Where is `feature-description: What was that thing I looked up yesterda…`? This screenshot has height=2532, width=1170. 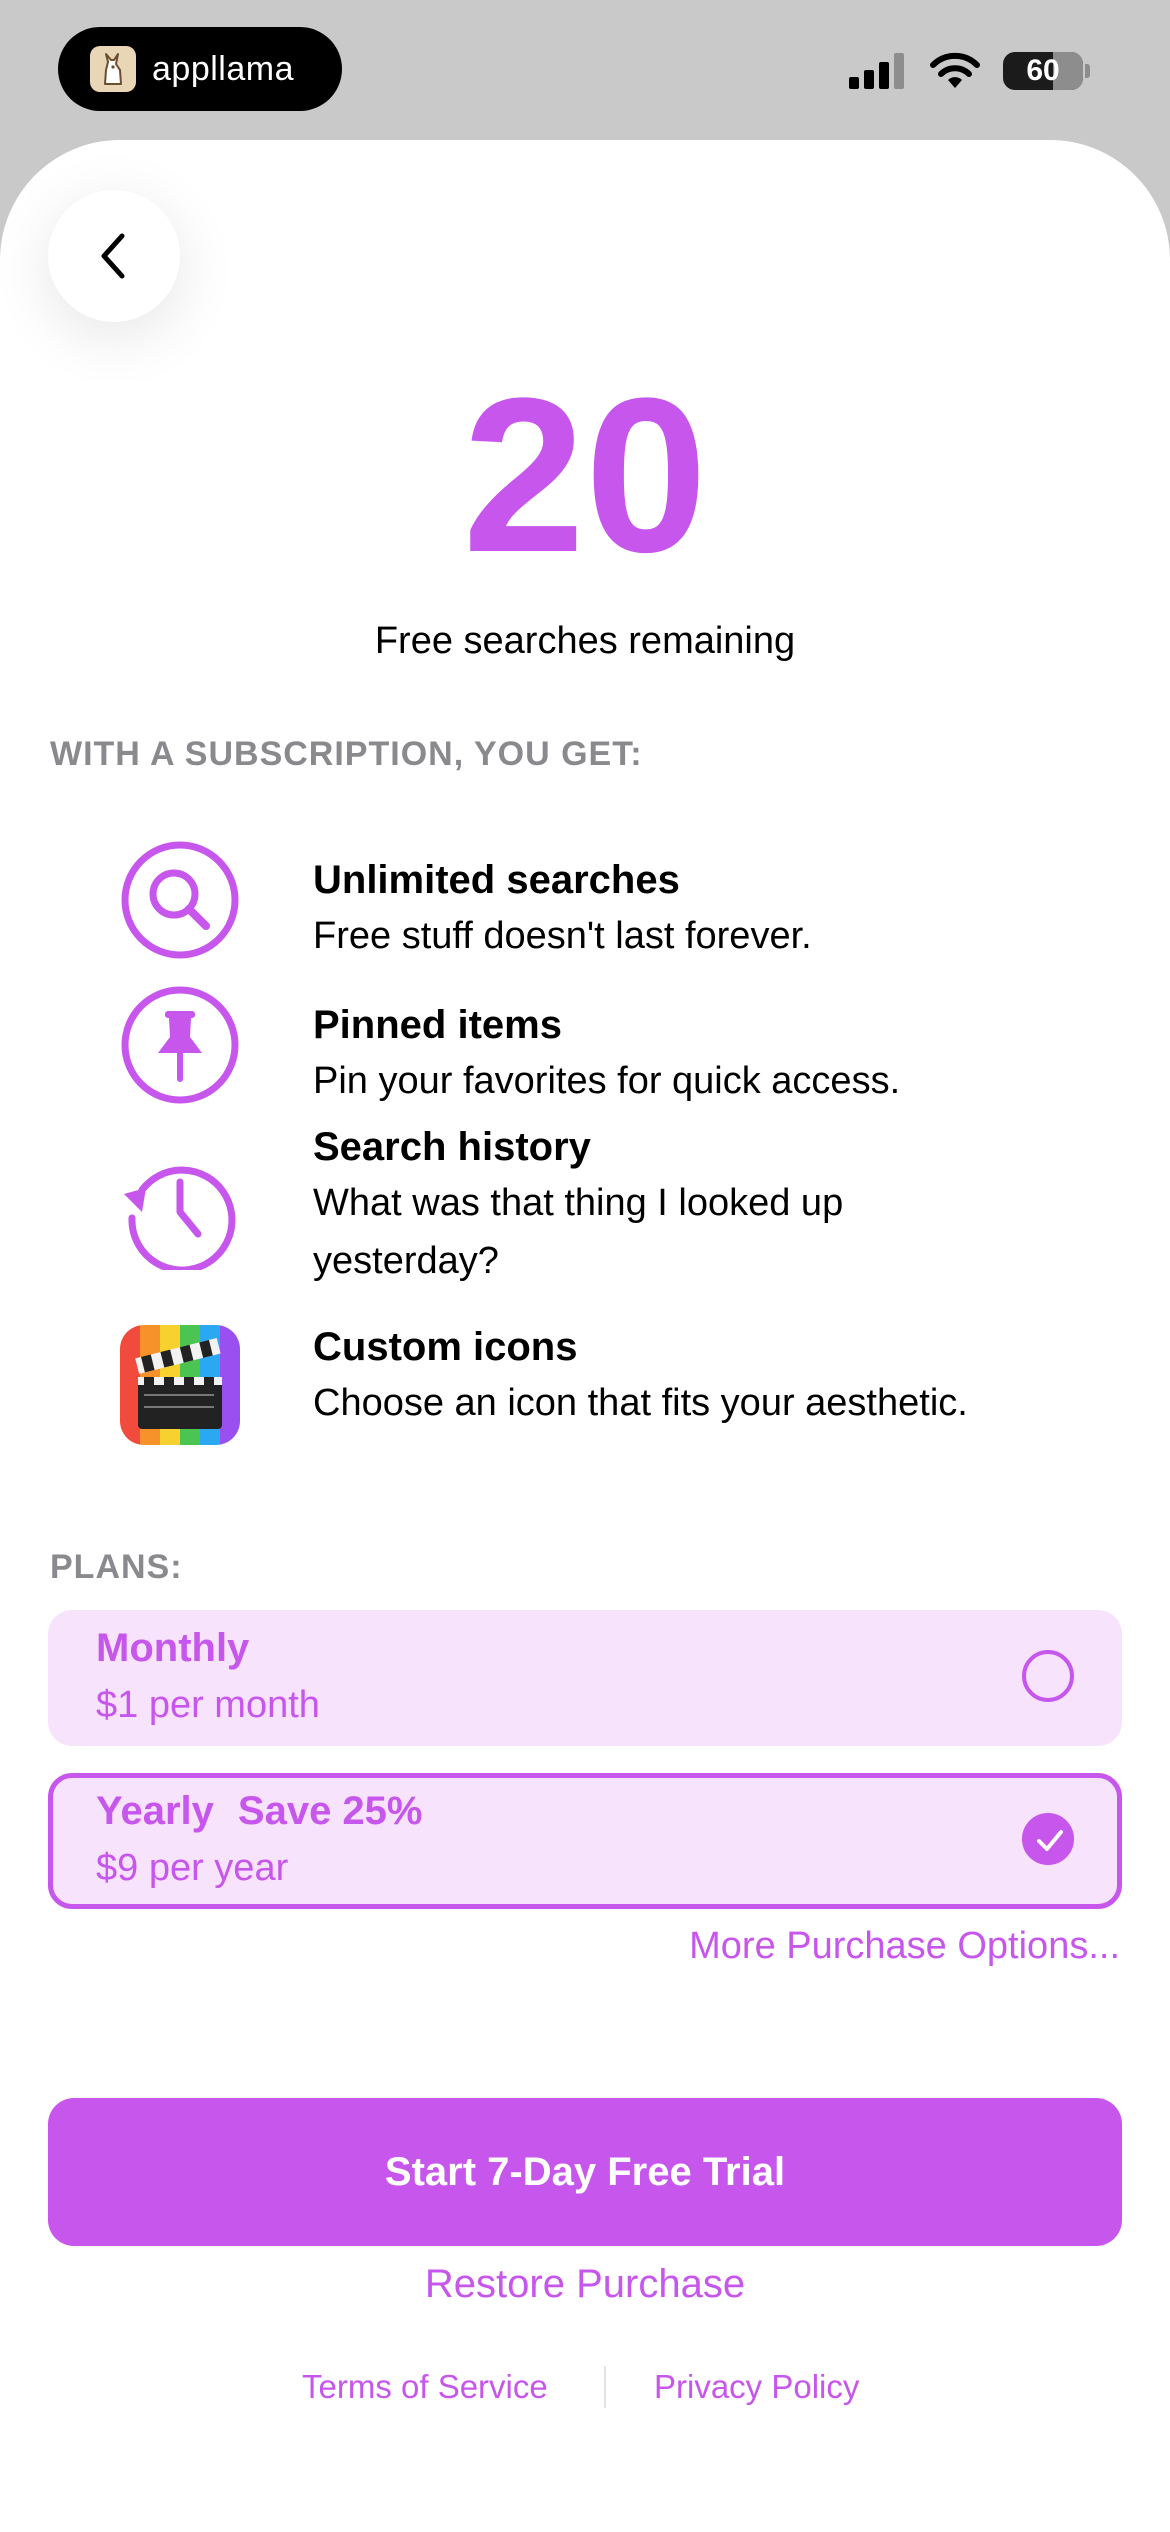
feature-description: What was that thing I looked up yesterda… is located at coordinates (578, 1232).